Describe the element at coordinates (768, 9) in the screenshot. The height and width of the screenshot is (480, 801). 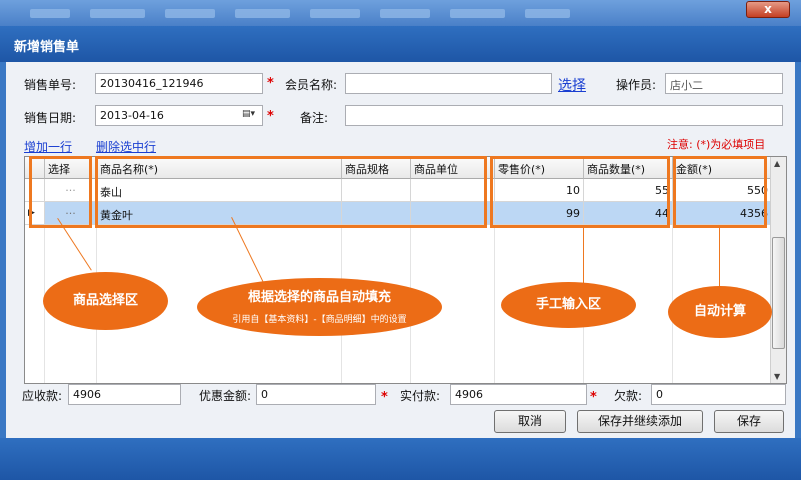
I see `close-button: x` at that location.